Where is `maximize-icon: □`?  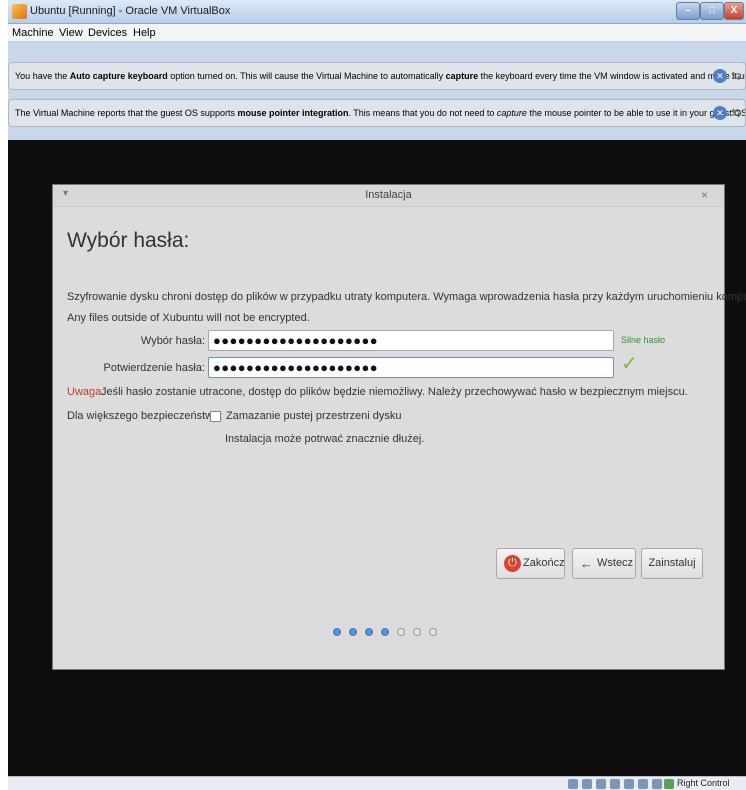
maximize-icon: □ is located at coordinates (712, 10).